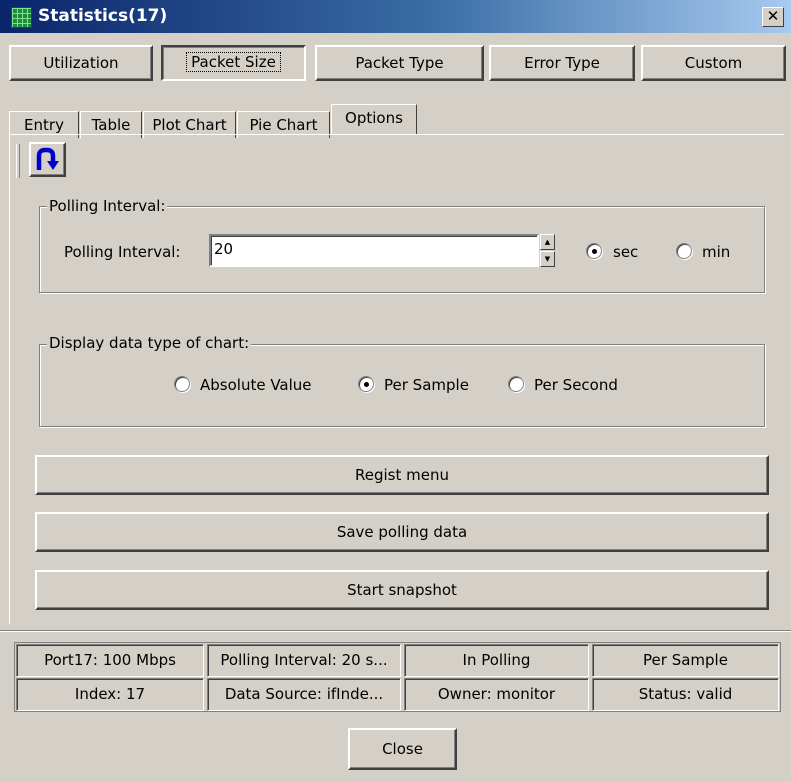  I want to click on toolbar-grip, so click(18, 161).